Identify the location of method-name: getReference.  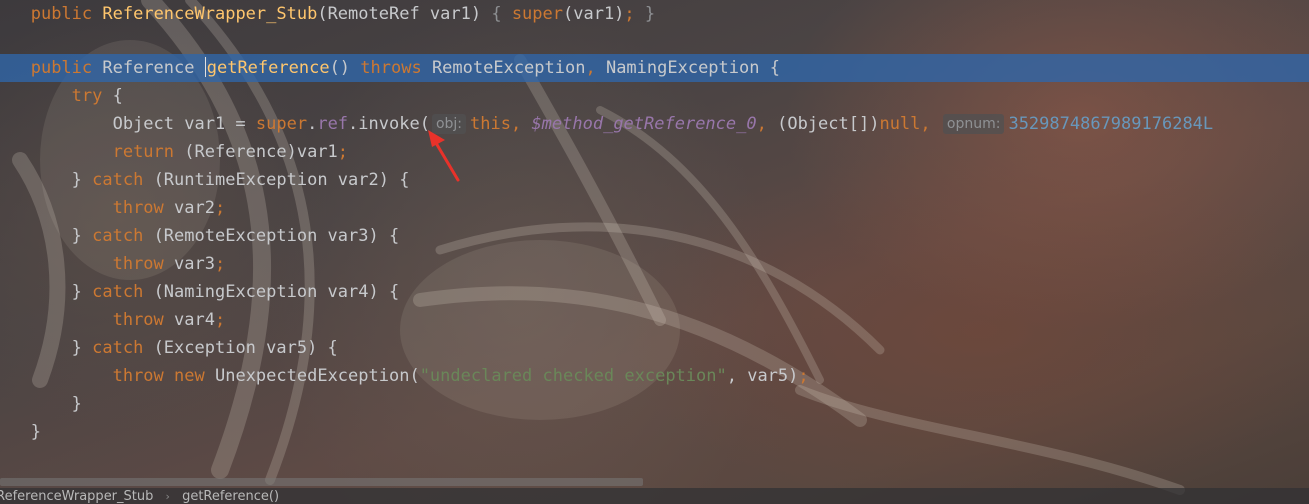
(268, 68).